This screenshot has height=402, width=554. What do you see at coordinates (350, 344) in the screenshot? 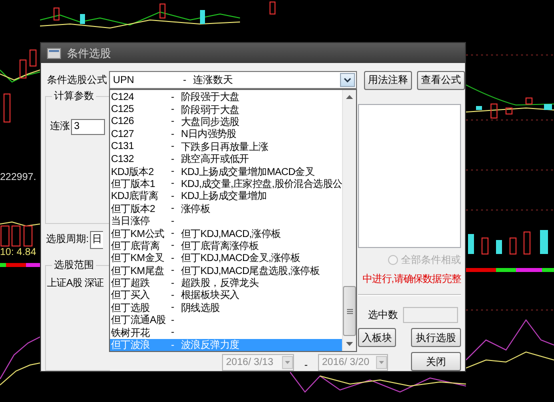
I see `scroll-down-icon` at bounding box center [350, 344].